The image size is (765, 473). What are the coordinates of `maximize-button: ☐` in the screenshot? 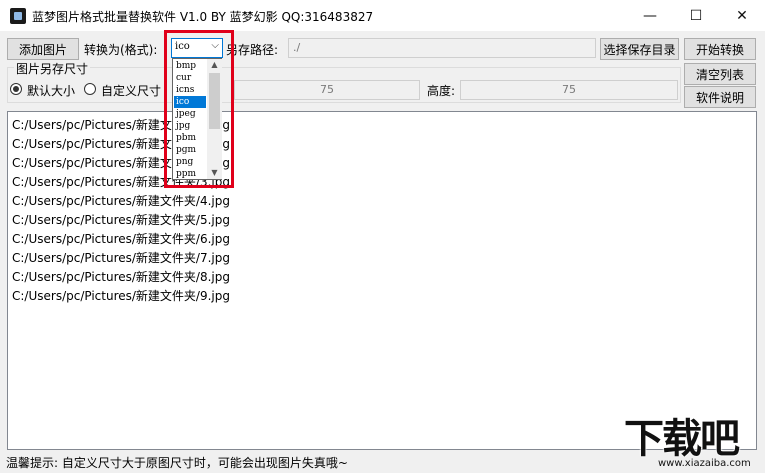 It's located at (696, 15).